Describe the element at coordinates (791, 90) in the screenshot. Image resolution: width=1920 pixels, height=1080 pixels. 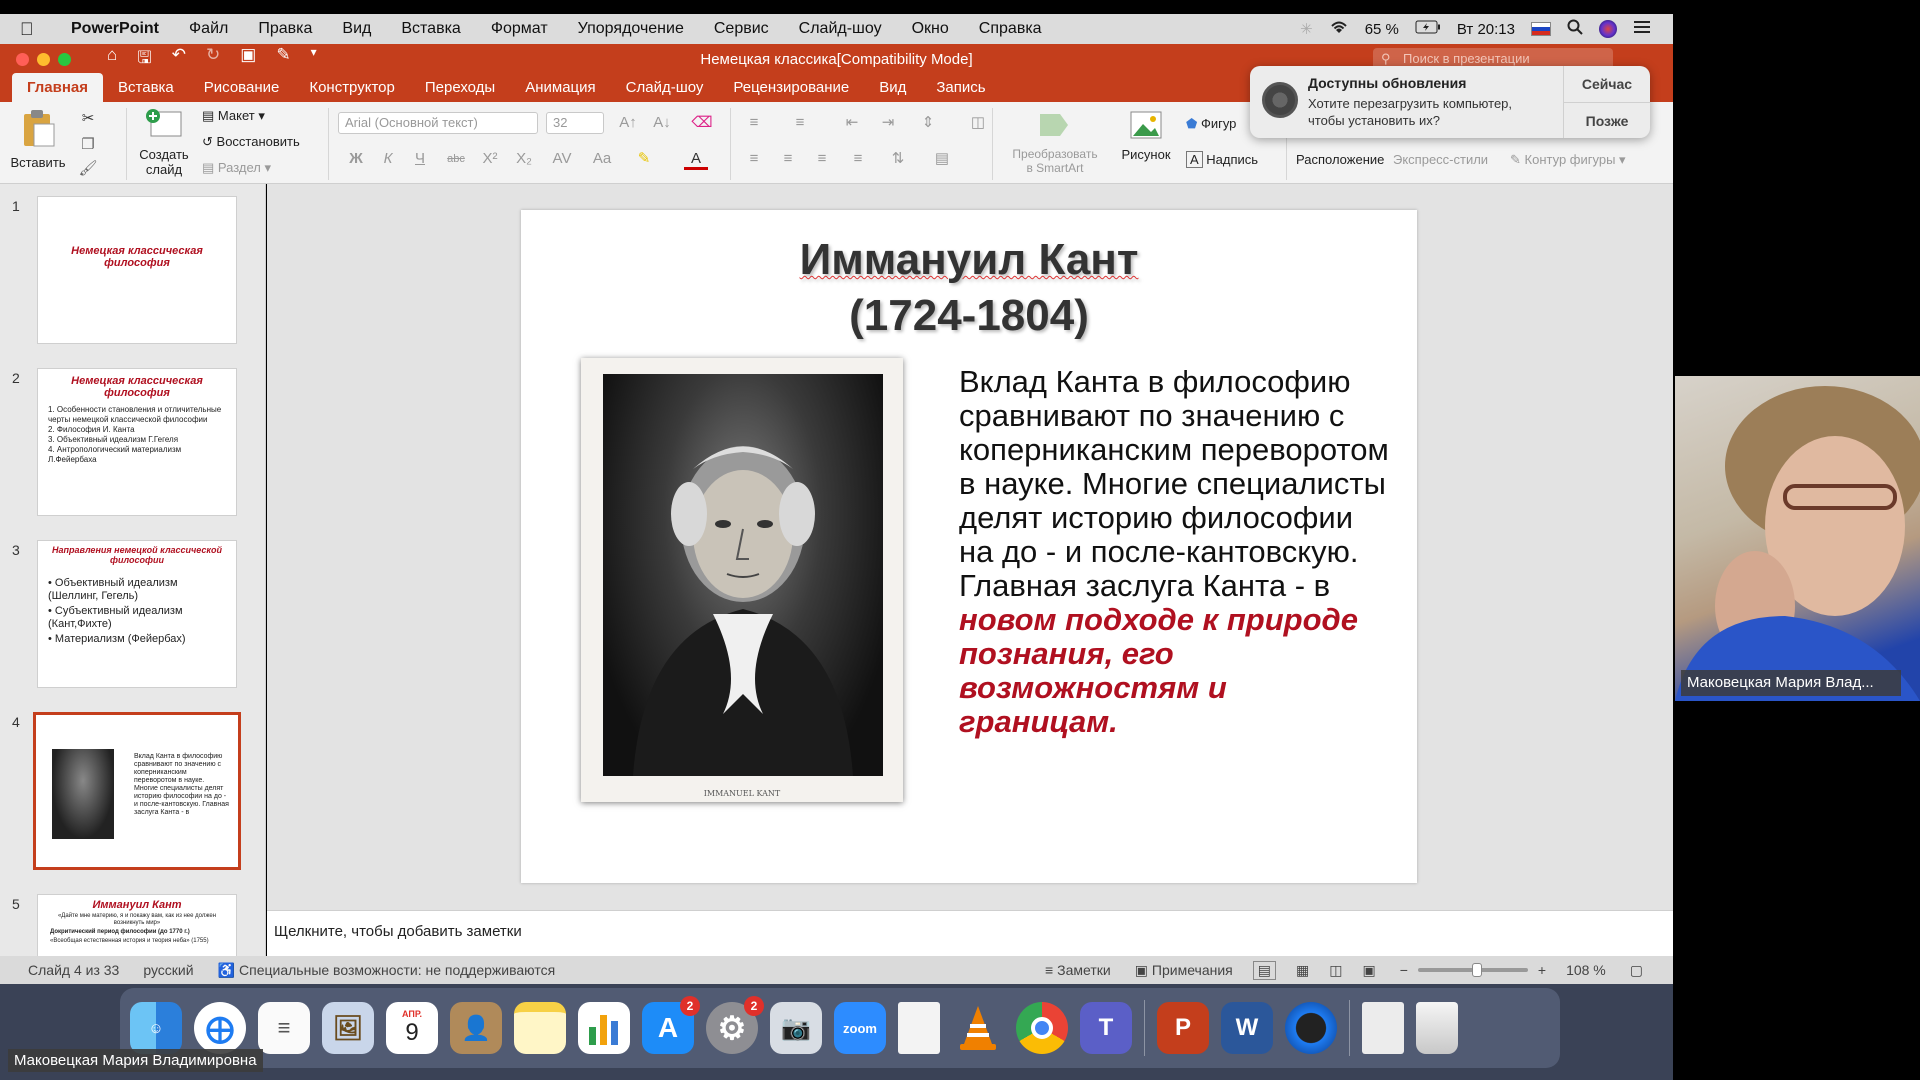
I see `tab-review: Рецензирование` at that location.